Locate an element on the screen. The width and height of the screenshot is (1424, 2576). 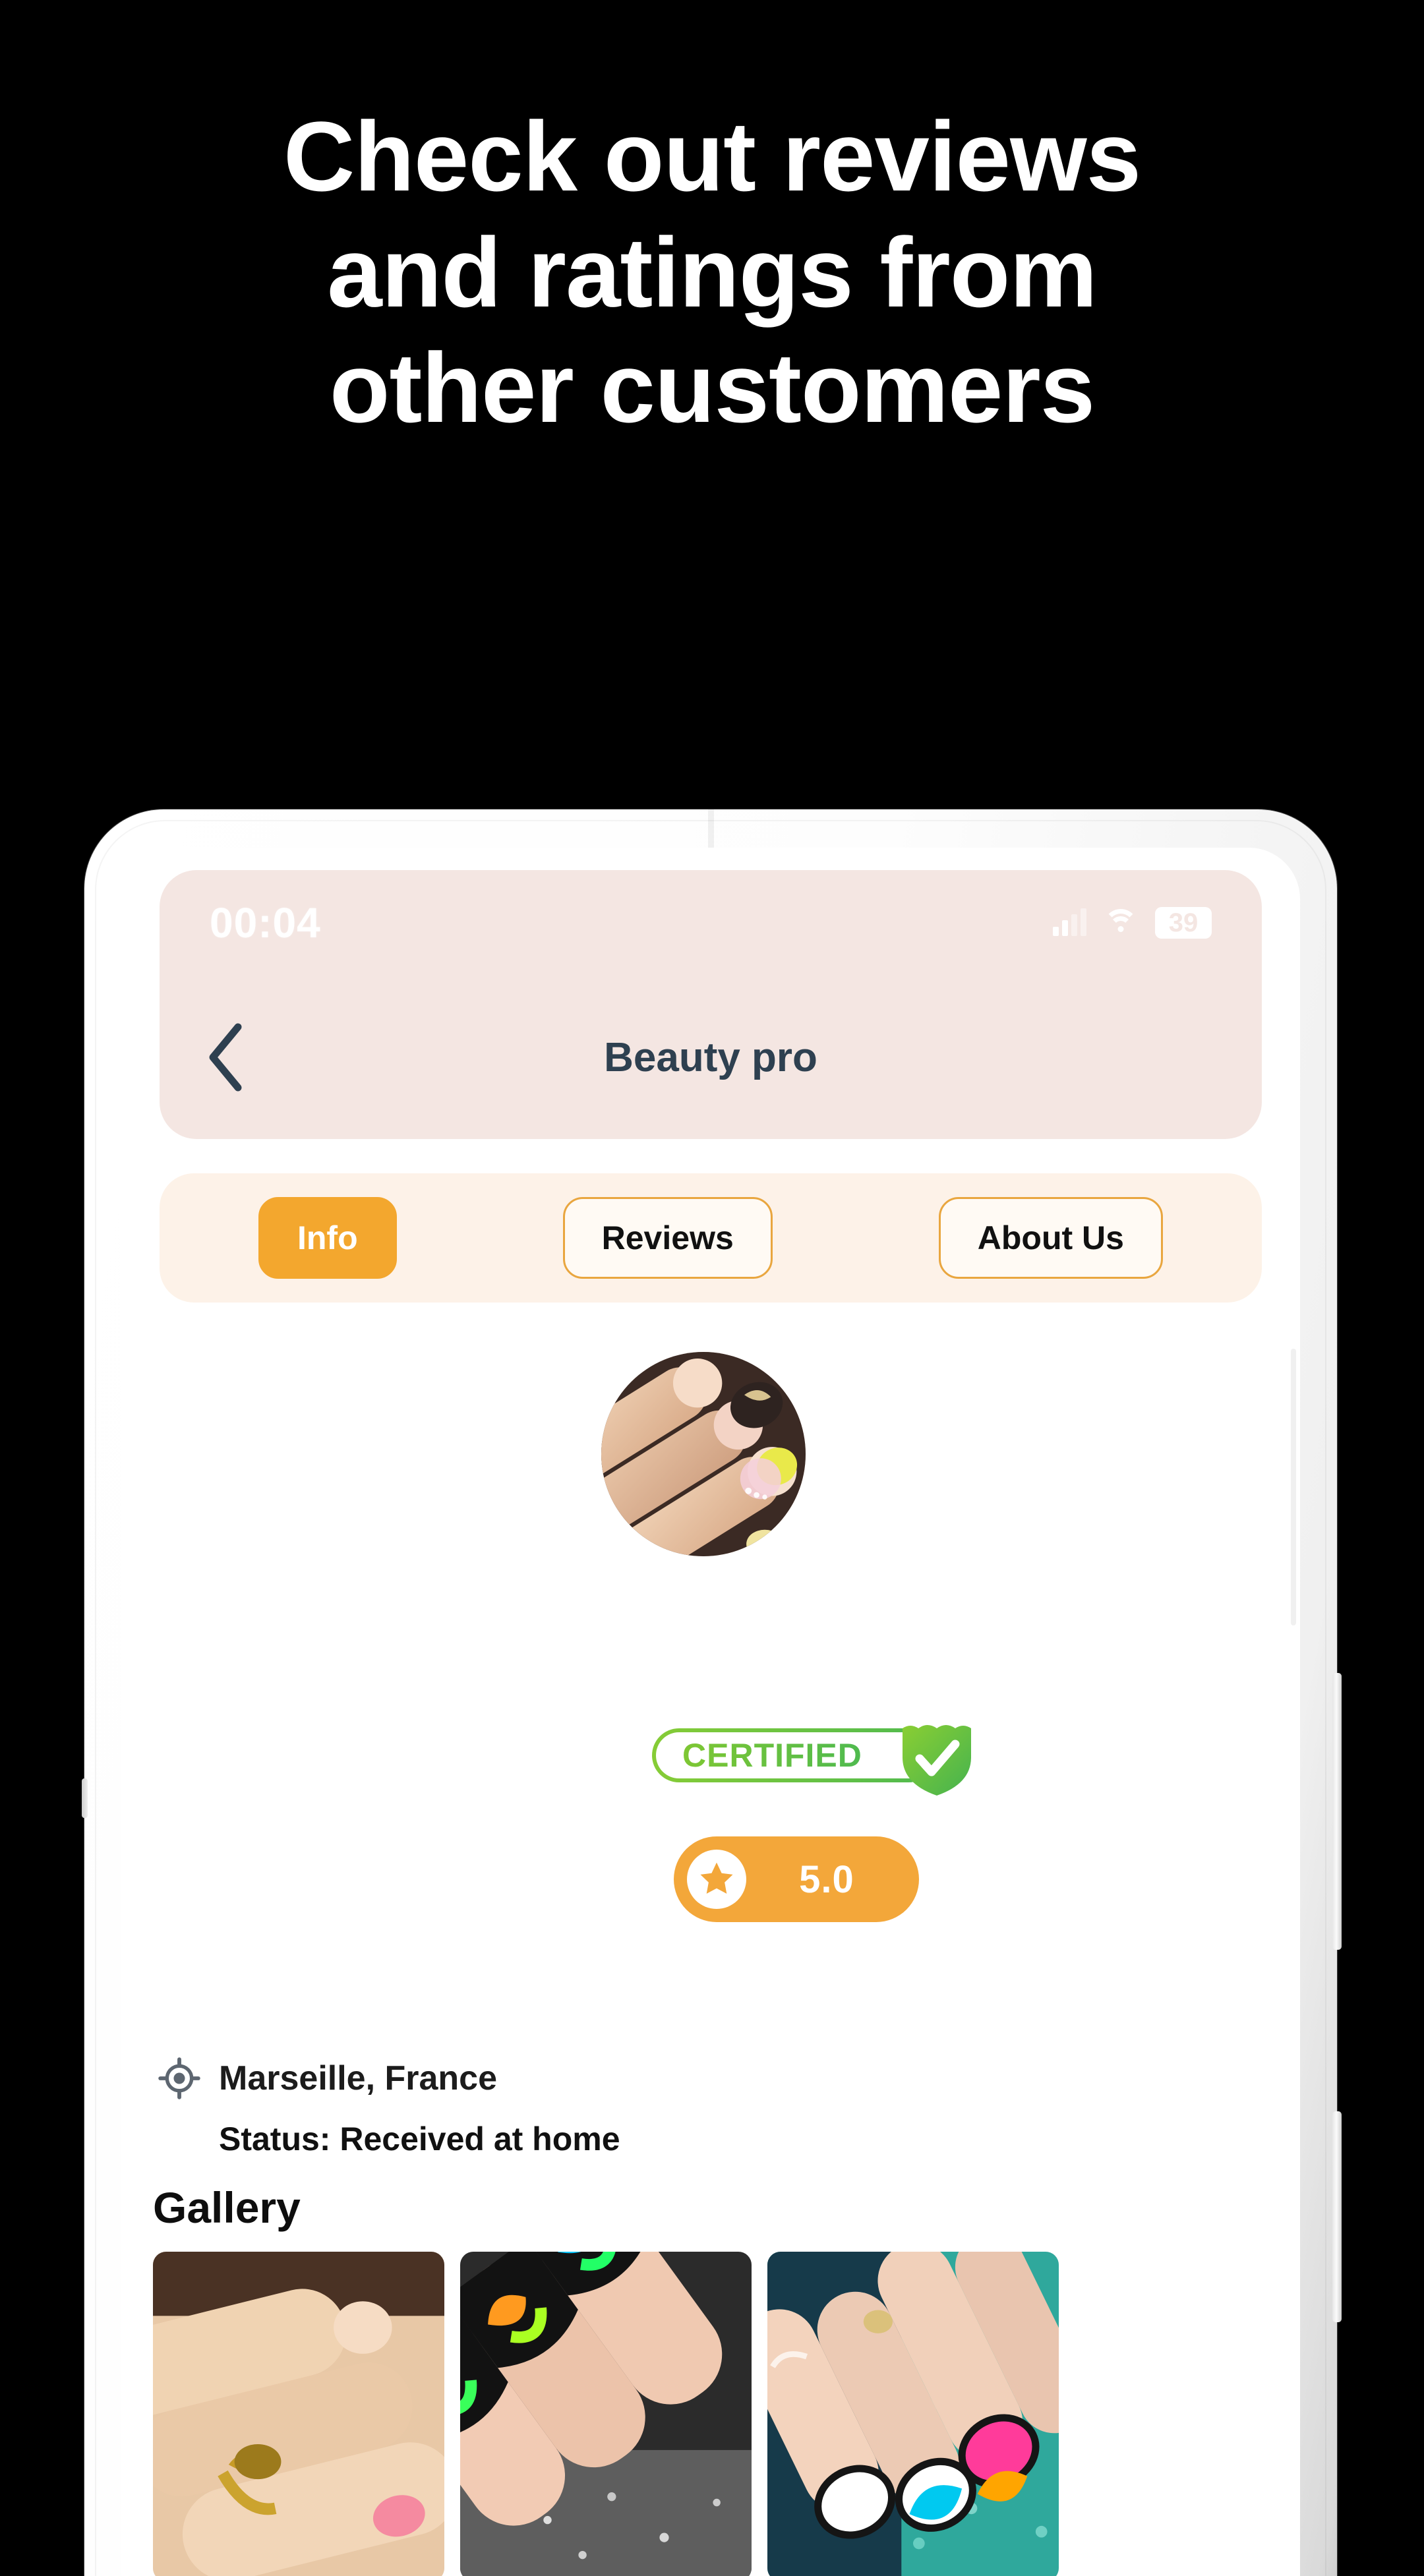
headline-line-1: Check out reviews is located at coordinates (712, 156).